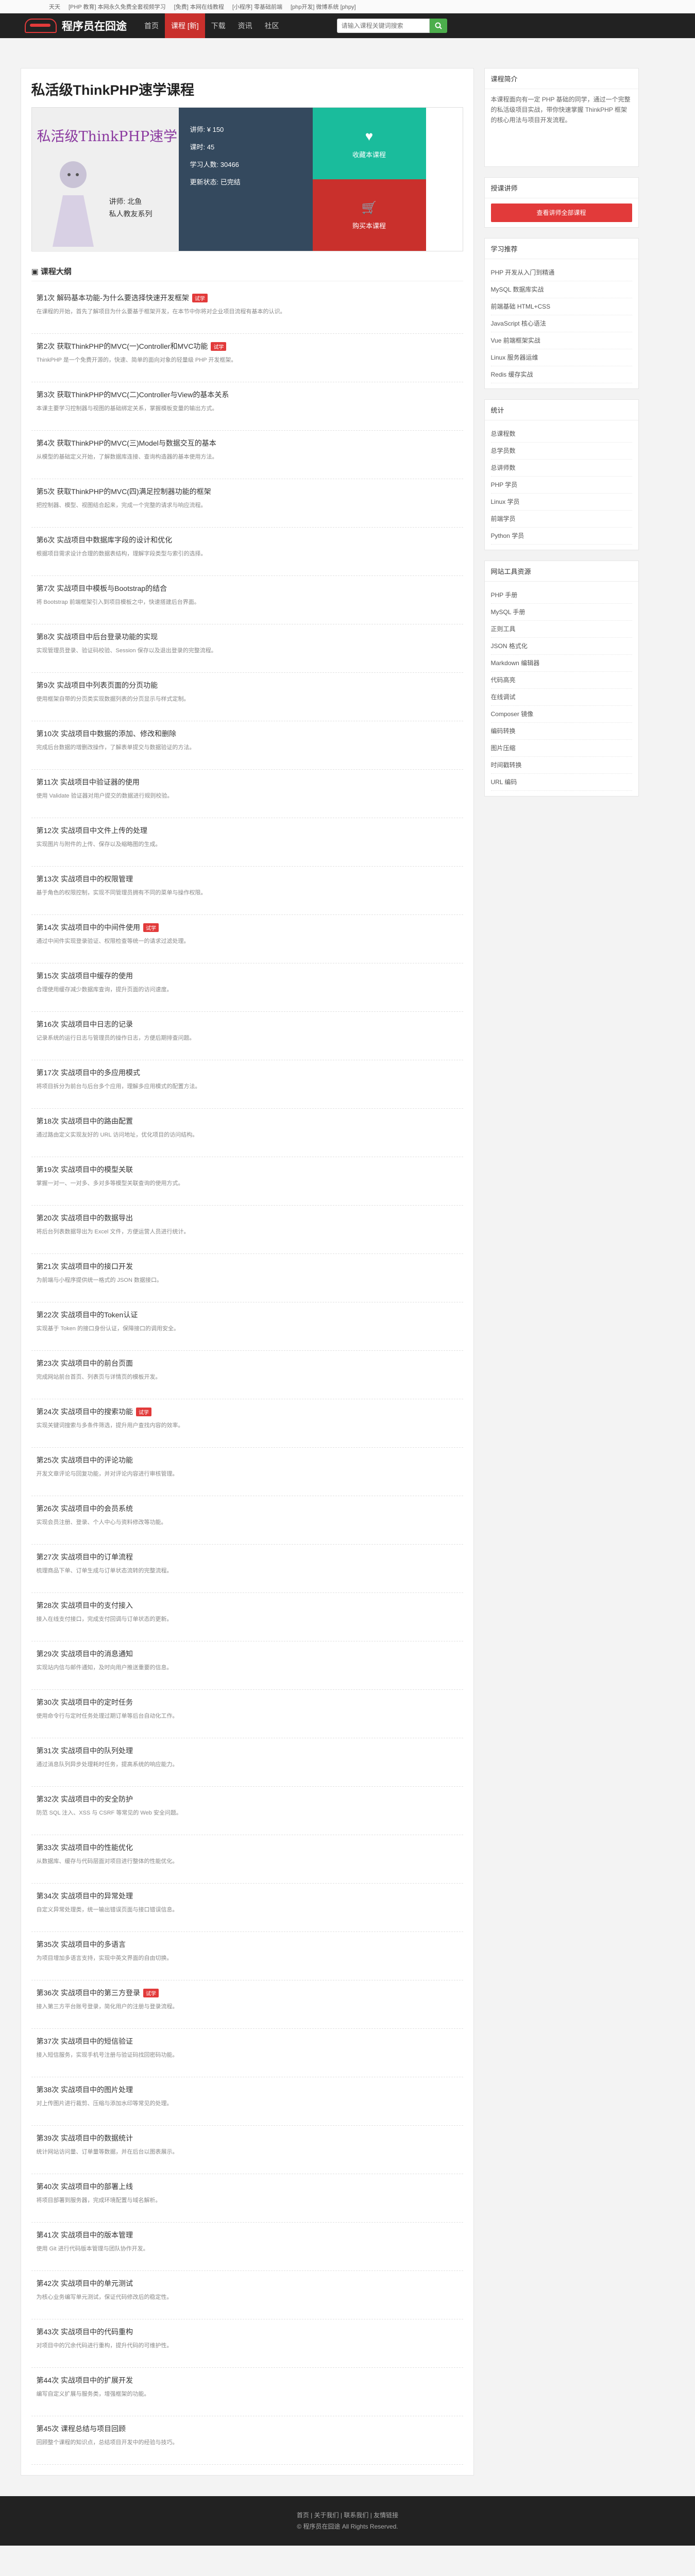 This screenshot has width=695, height=2576. Describe the element at coordinates (248, 1847) in the screenshot. I see `lesson-title: 第33次 实战项目中的性能优化` at that location.